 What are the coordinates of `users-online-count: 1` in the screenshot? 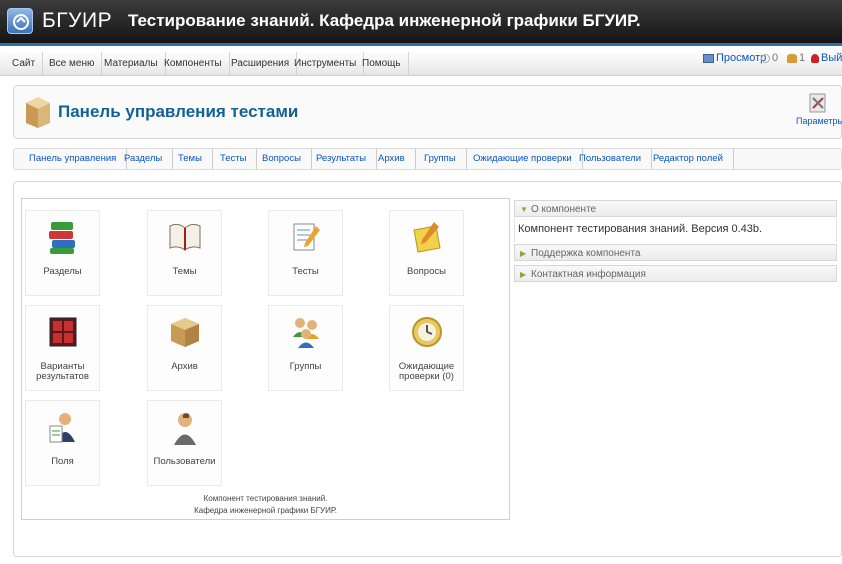 It's located at (796, 58).